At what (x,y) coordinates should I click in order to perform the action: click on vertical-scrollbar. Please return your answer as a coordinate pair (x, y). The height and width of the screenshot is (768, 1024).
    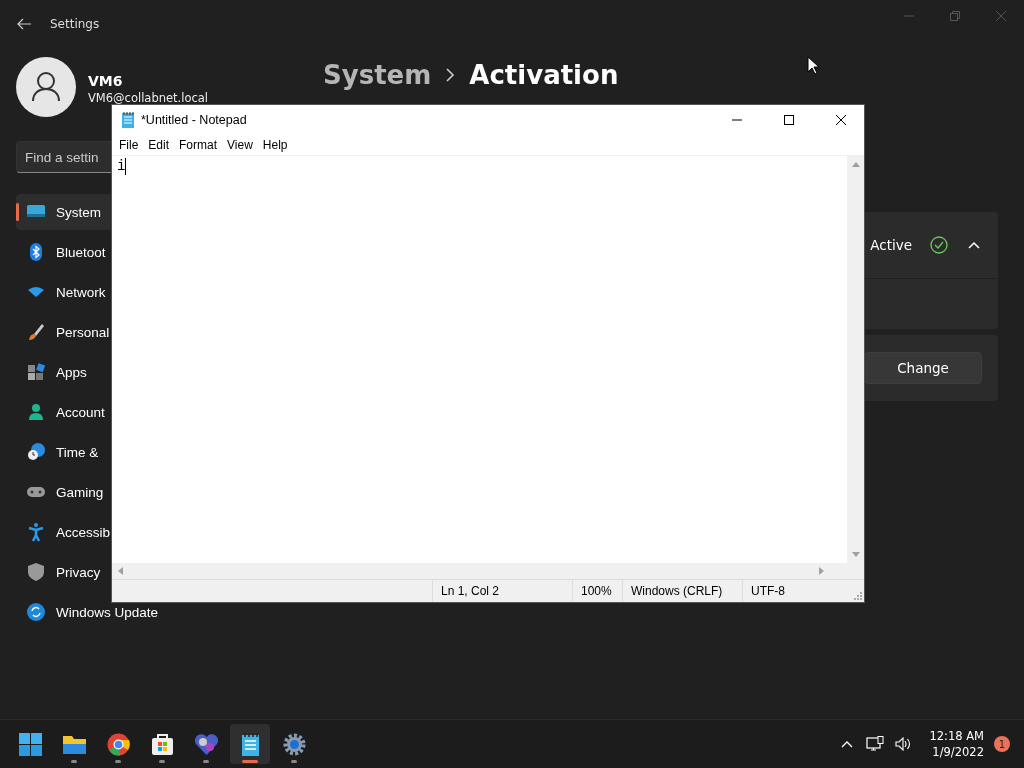
    Looking at the image, I should click on (855, 359).